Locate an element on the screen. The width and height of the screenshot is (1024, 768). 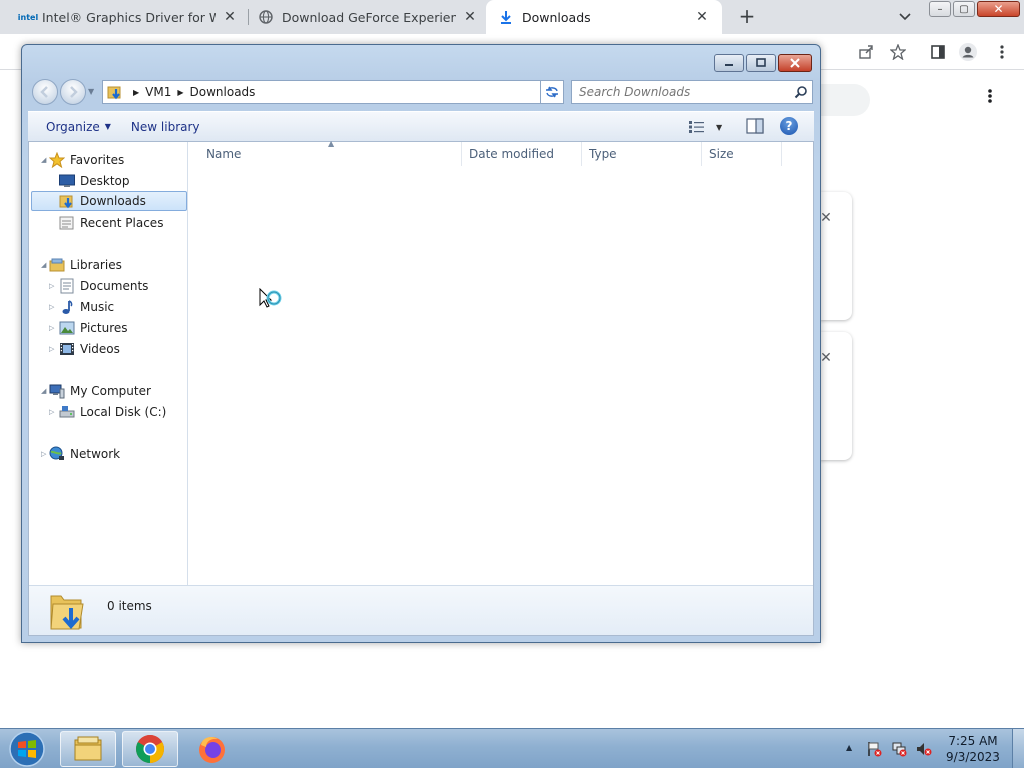
documents-icon is located at coordinates (67, 286).